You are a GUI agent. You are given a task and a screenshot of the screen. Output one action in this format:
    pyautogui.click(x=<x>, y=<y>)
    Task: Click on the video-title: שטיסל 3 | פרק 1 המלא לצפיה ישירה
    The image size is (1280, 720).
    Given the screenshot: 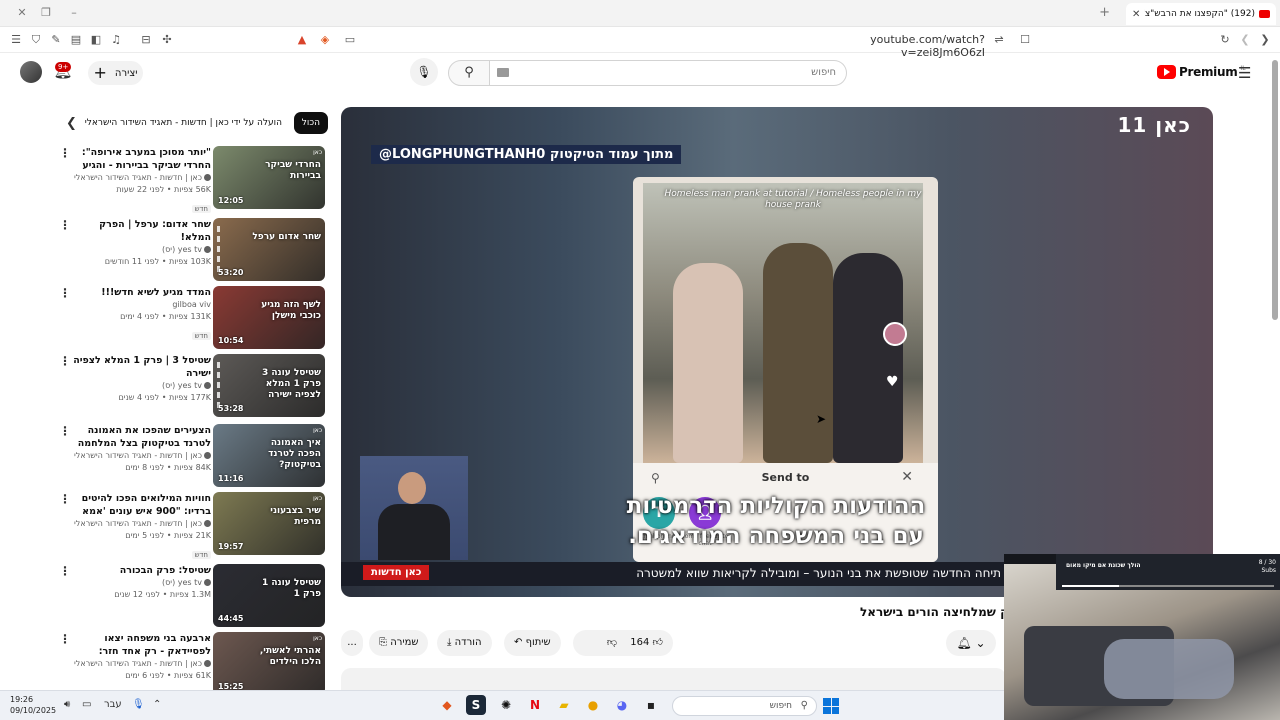 What is the action you would take?
    pyautogui.click(x=141, y=367)
    